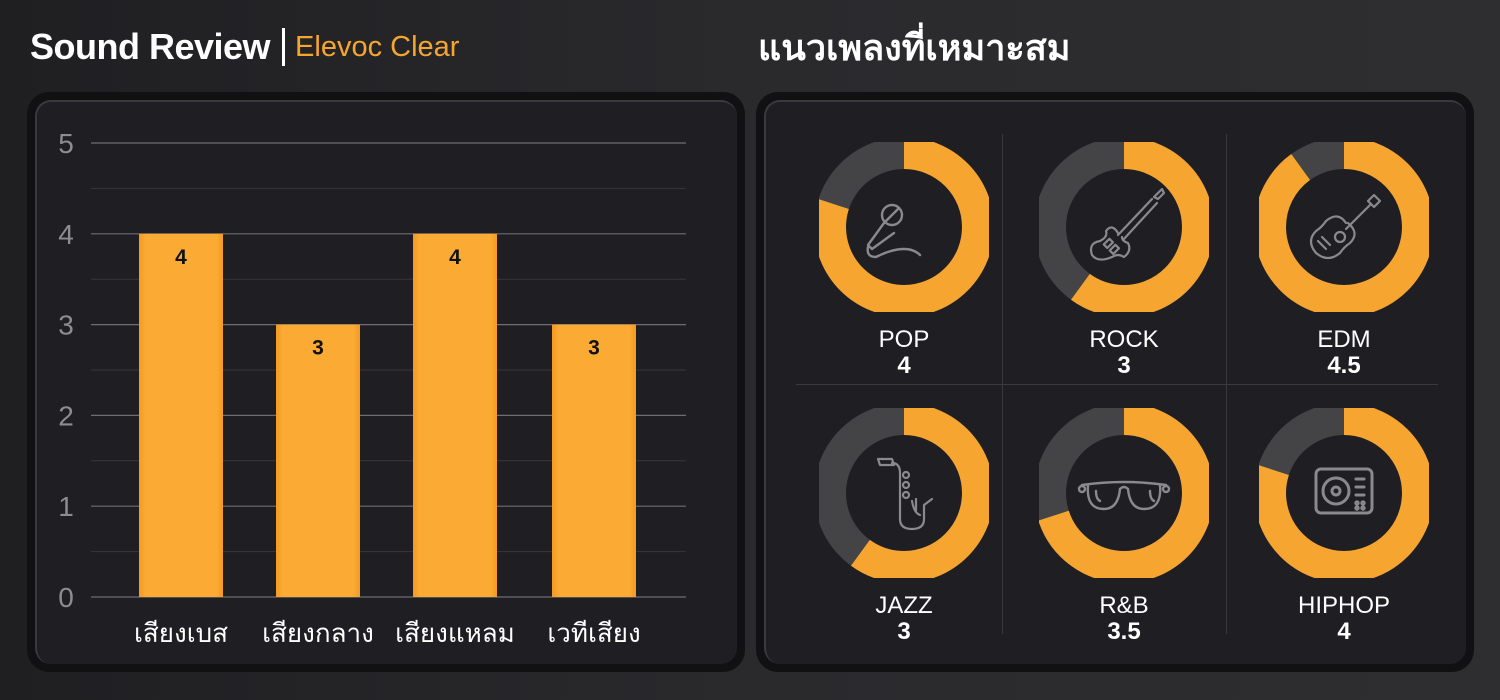 The width and height of the screenshot is (1500, 700). I want to click on genre-name: HIPHOP, so click(1343, 605).